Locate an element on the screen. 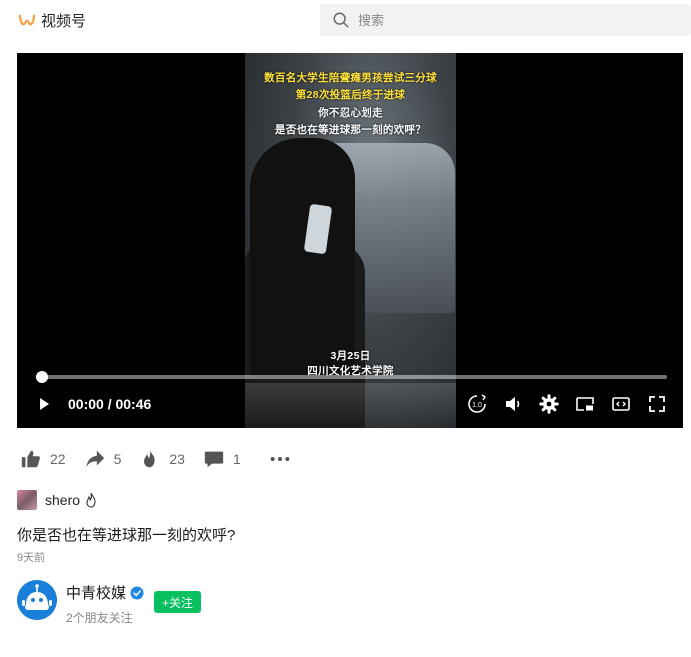  verified-badge-icon is located at coordinates (137, 592).